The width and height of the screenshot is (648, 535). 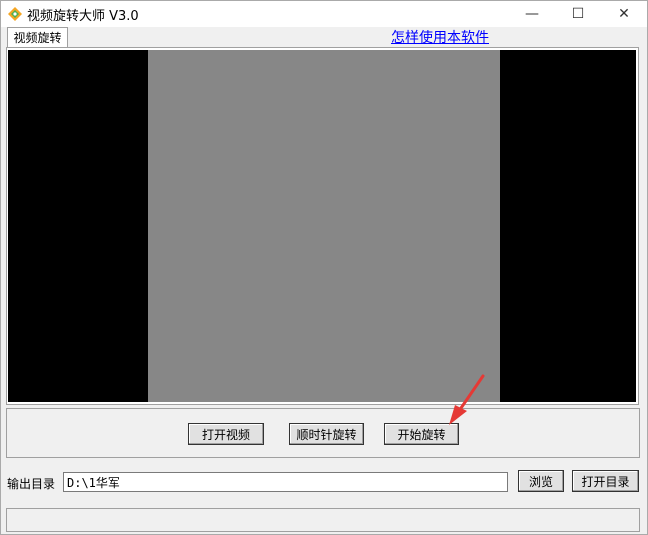 What do you see at coordinates (624, 14) in the screenshot?
I see `close-button: ✕` at bounding box center [624, 14].